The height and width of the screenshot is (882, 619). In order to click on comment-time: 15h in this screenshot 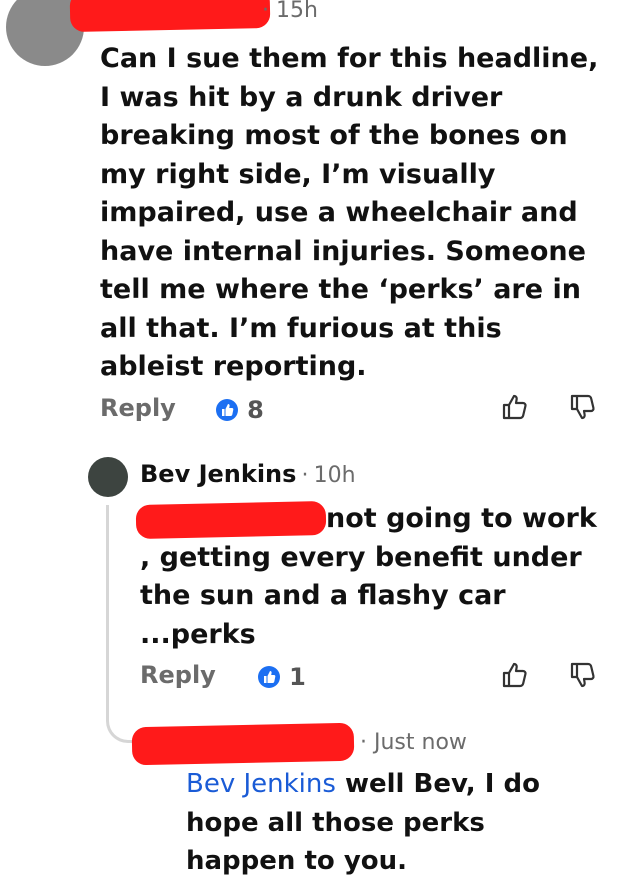, I will do `click(297, 11)`.